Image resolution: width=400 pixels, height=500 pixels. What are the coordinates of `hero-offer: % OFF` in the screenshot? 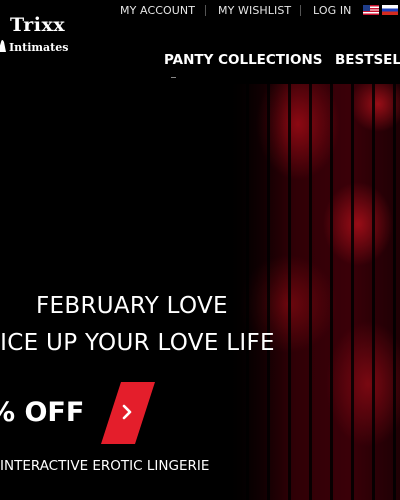 It's located at (42, 412).